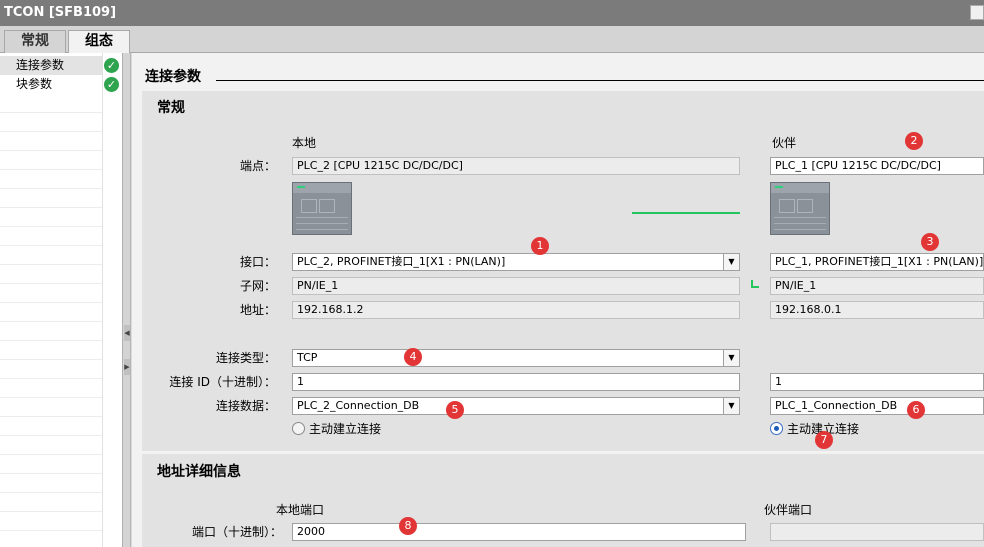 This screenshot has height=547, width=984. I want to click on partner-plc-image, so click(800, 208).